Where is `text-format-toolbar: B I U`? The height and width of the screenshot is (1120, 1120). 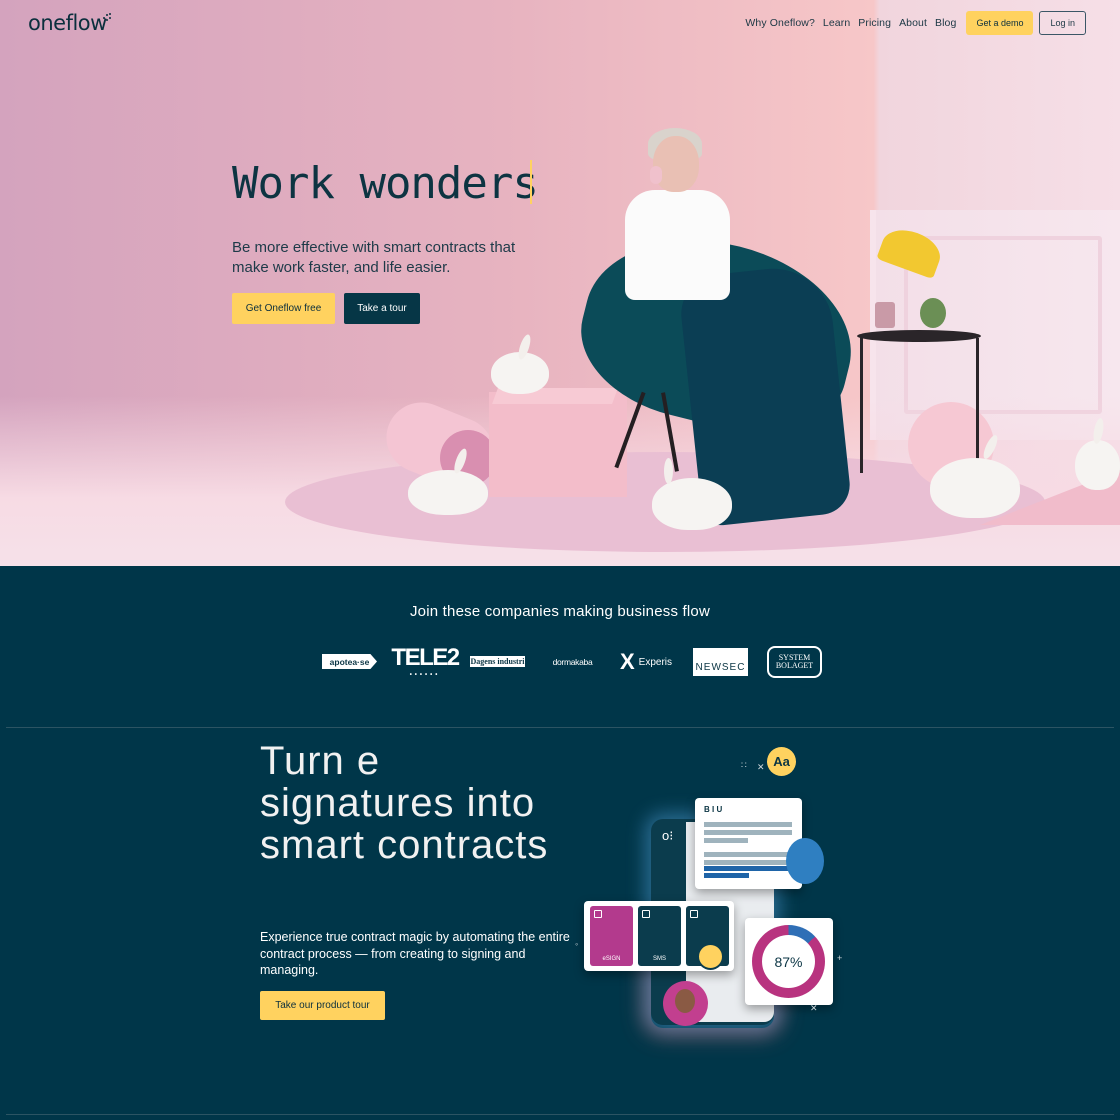
text-format-toolbar: B I U is located at coordinates (713, 809).